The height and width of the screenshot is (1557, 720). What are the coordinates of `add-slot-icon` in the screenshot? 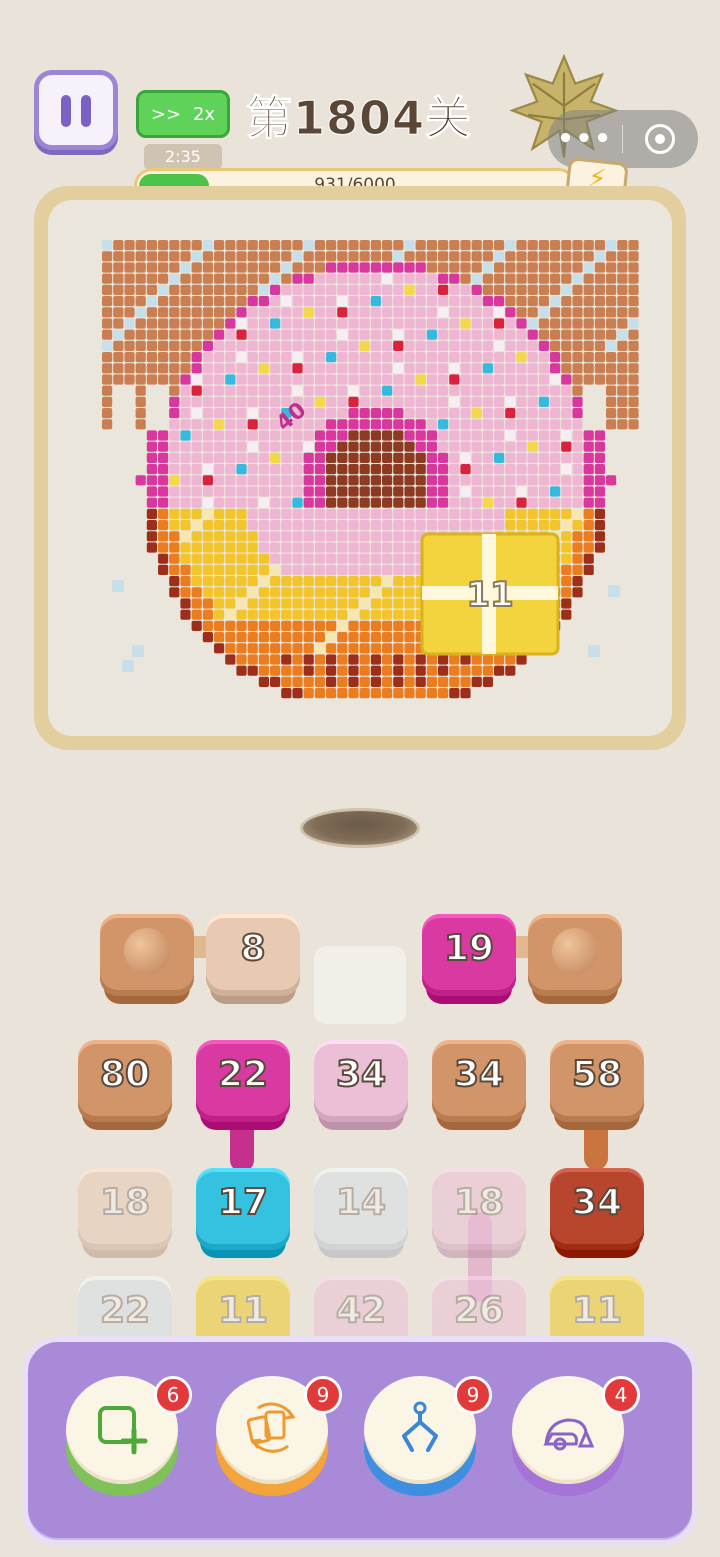 It's located at (123, 1430).